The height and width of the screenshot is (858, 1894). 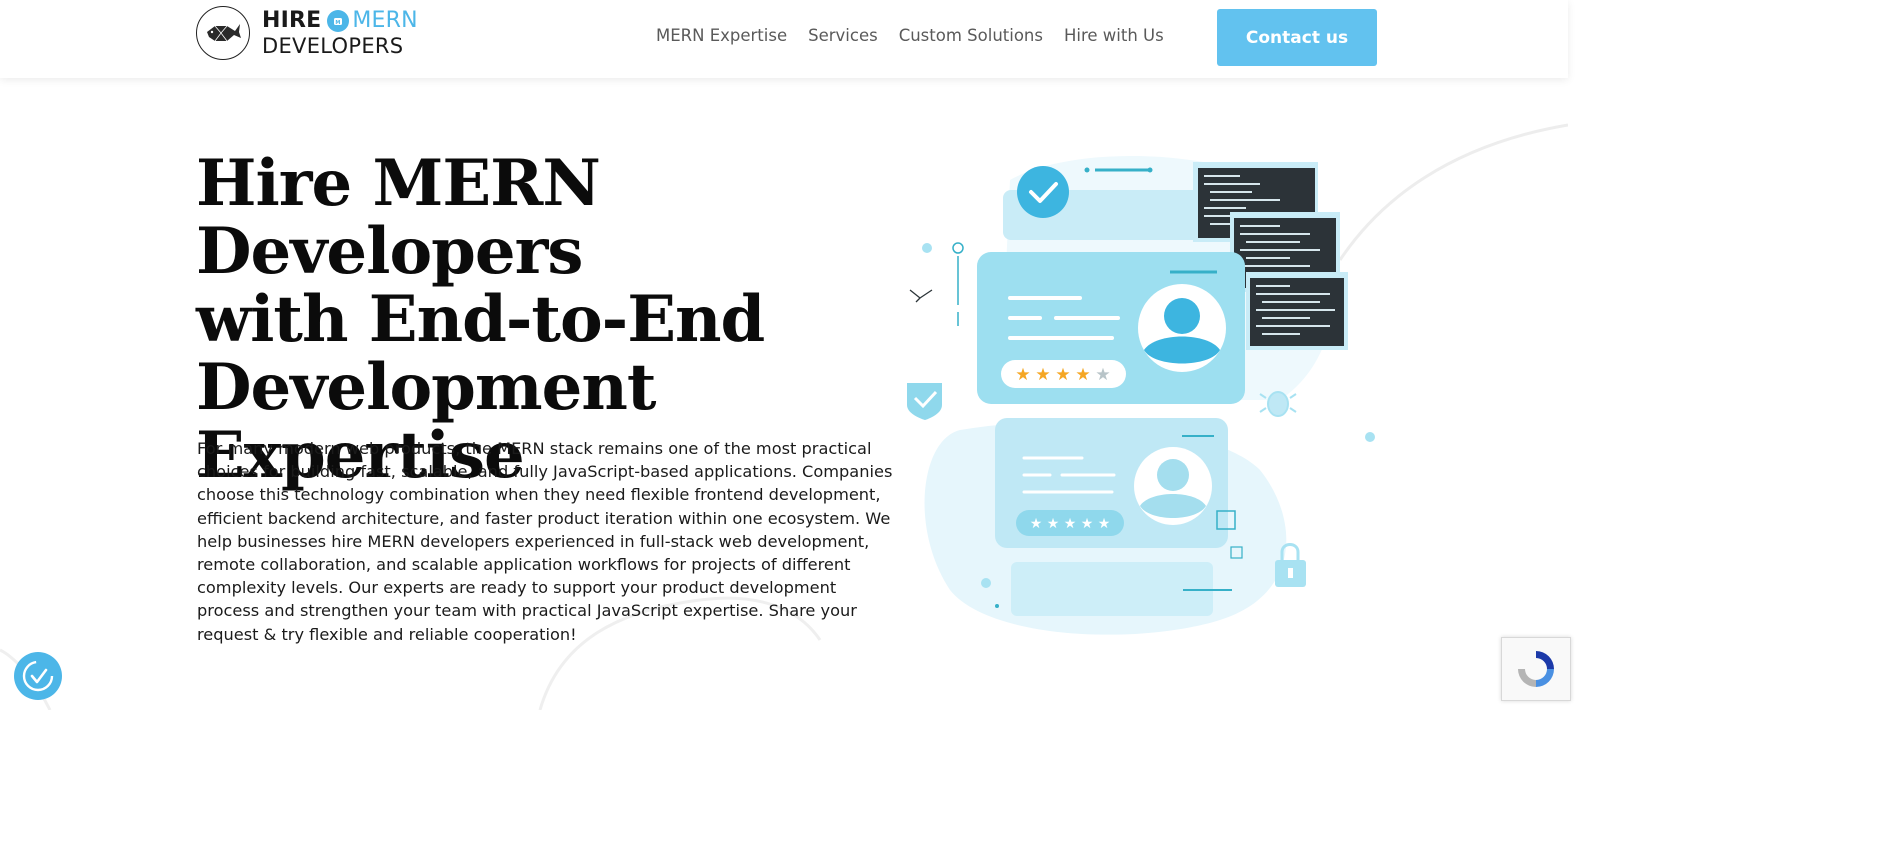 I want to click on profile-card-secondary: ★ ★ ★ ★ ★, so click(x=1111, y=483).